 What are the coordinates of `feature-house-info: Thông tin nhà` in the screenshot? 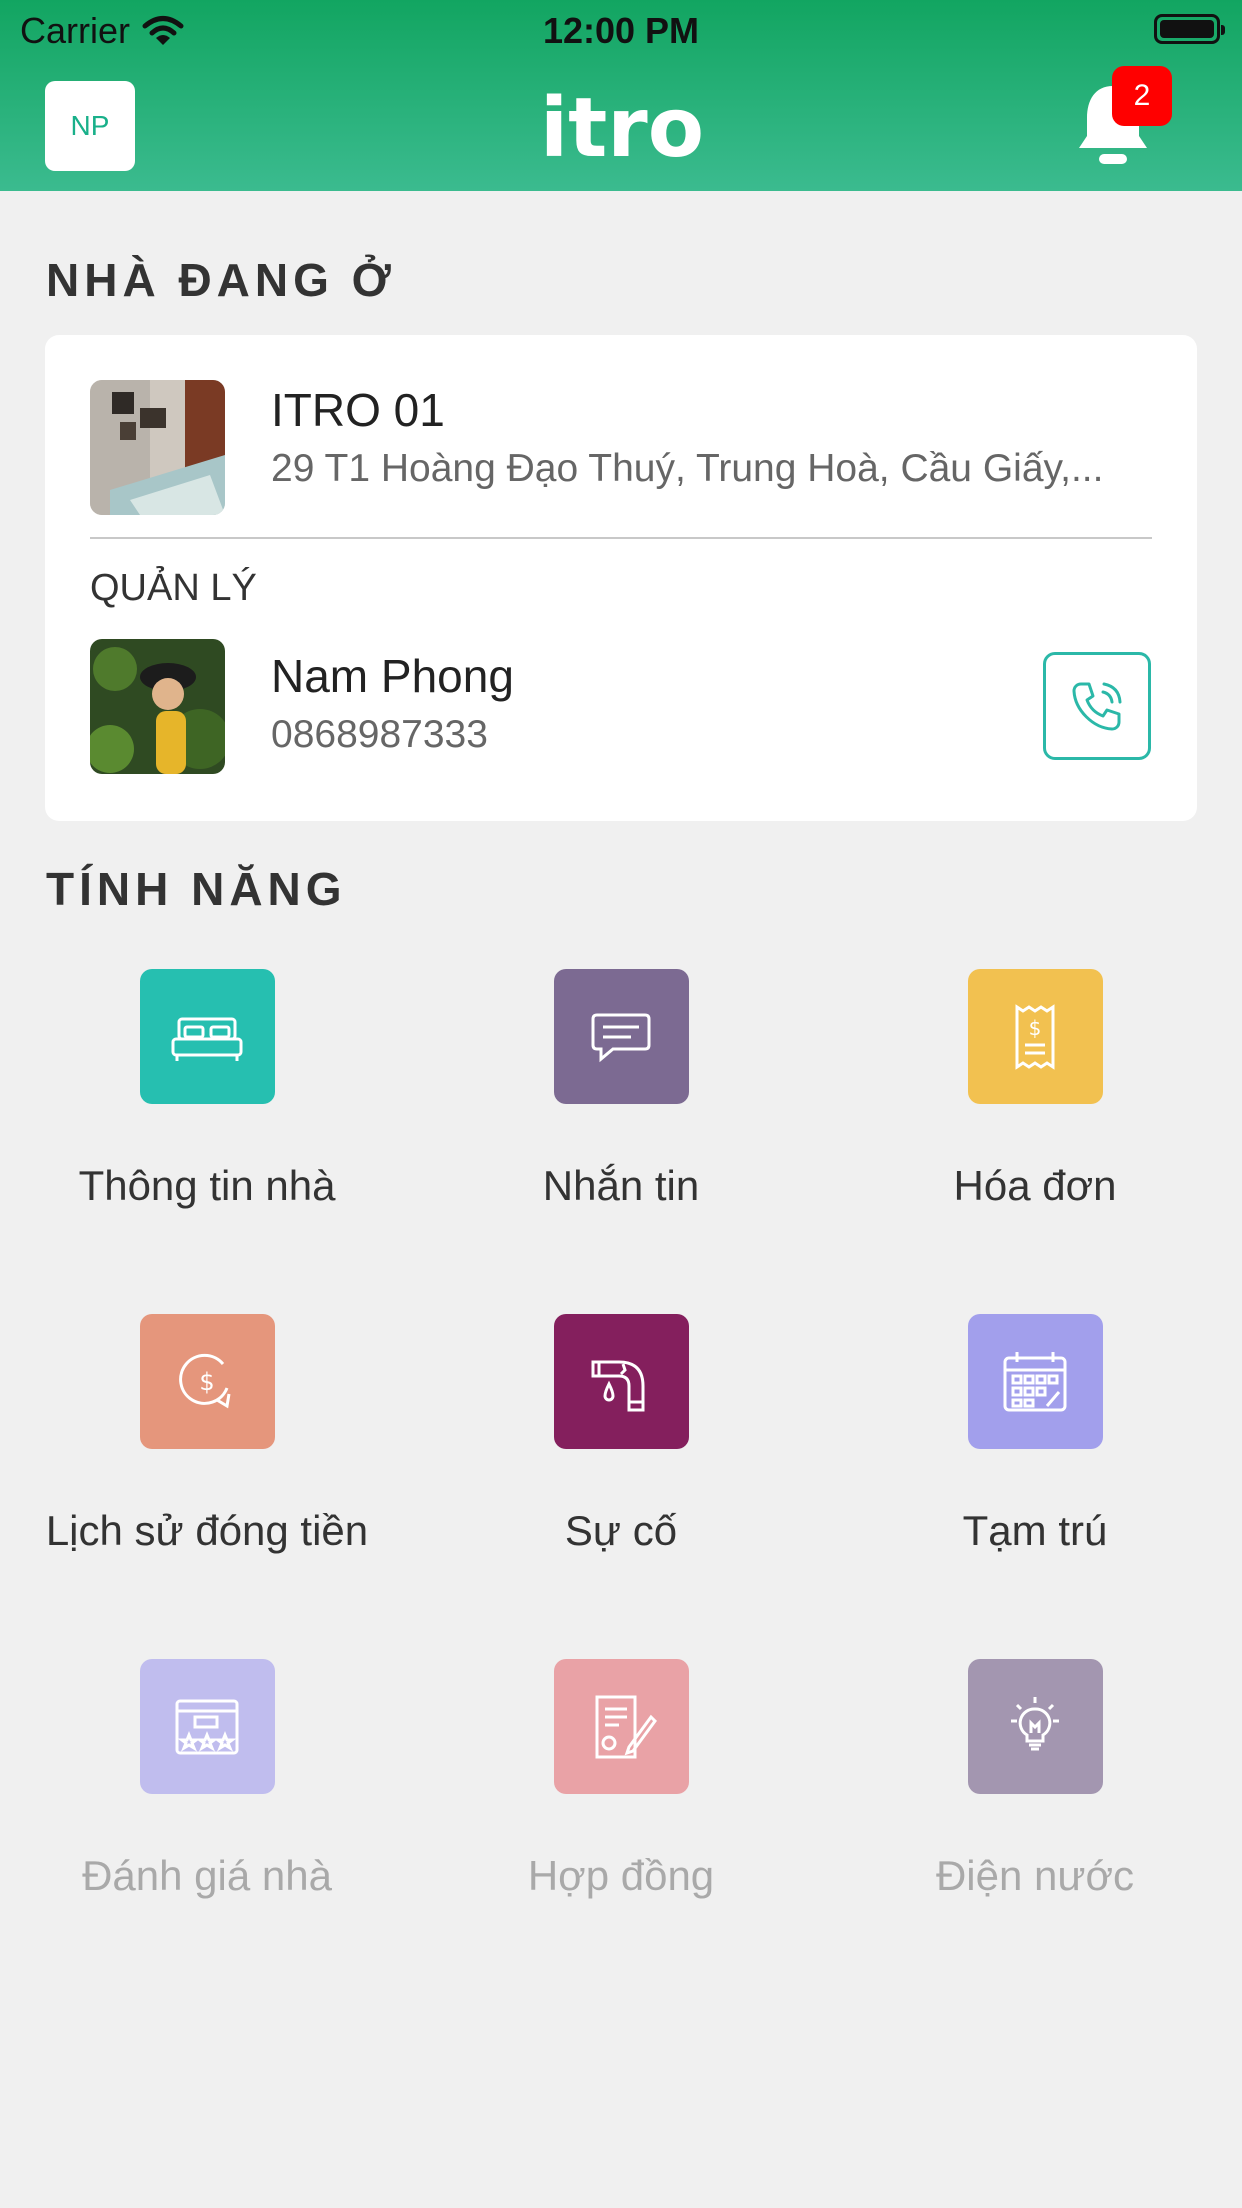 It's located at (207, 1089).